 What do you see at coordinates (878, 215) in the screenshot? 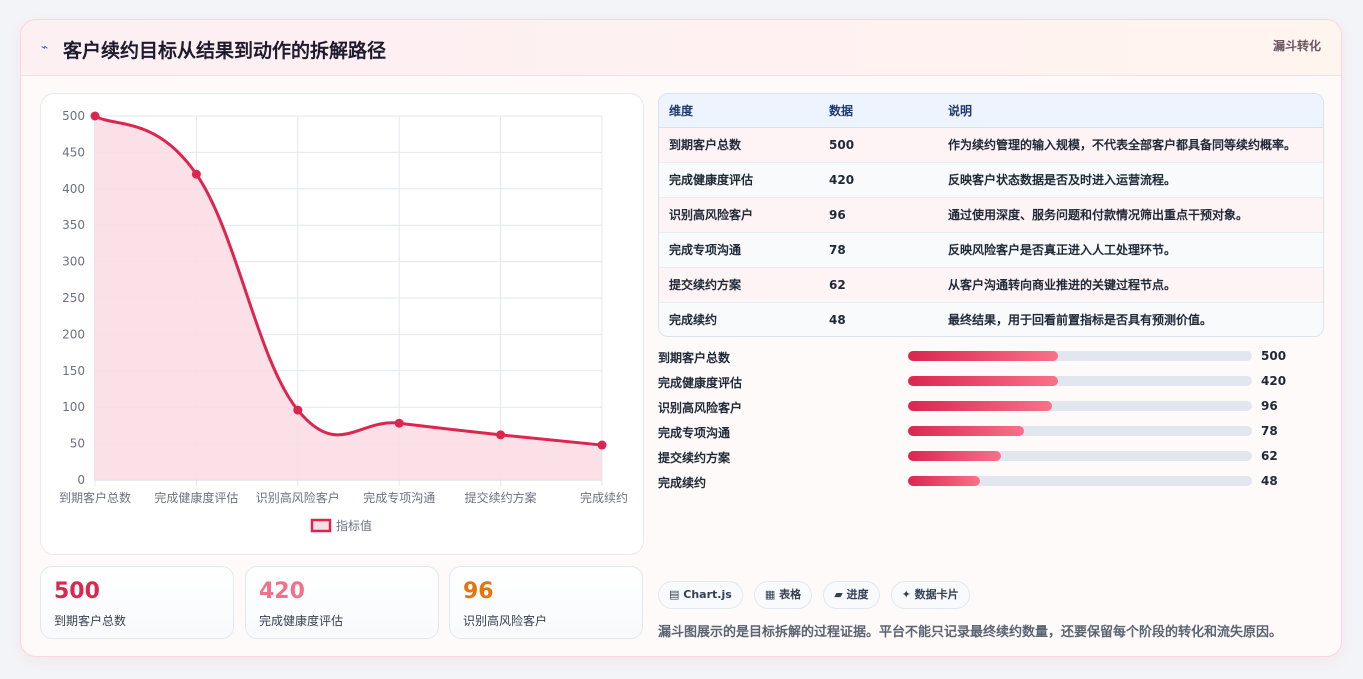
I see `table-cell: 96` at bounding box center [878, 215].